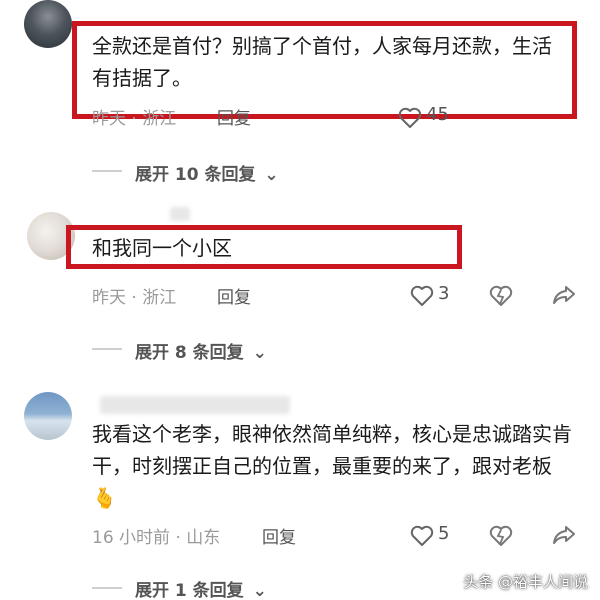 This screenshot has height=600, width=600. What do you see at coordinates (189, 353) in the screenshot?
I see `expand-replies-label: 展开 8 条回复` at bounding box center [189, 353].